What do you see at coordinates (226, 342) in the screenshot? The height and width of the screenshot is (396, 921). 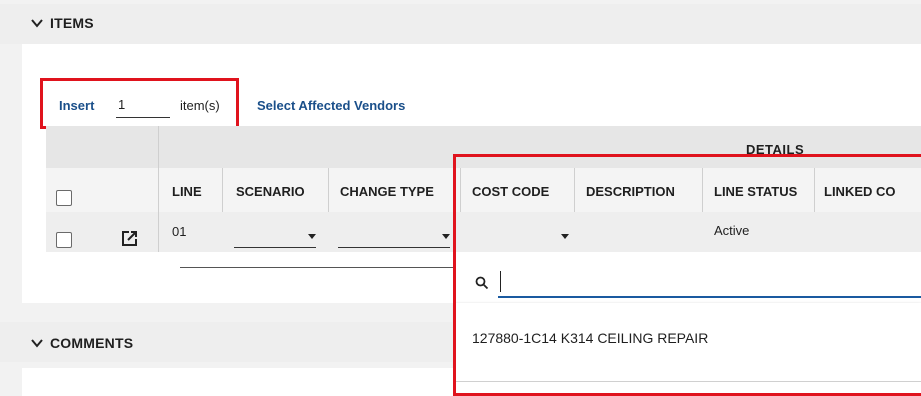 I see `comments-section-header: COMMENTS` at bounding box center [226, 342].